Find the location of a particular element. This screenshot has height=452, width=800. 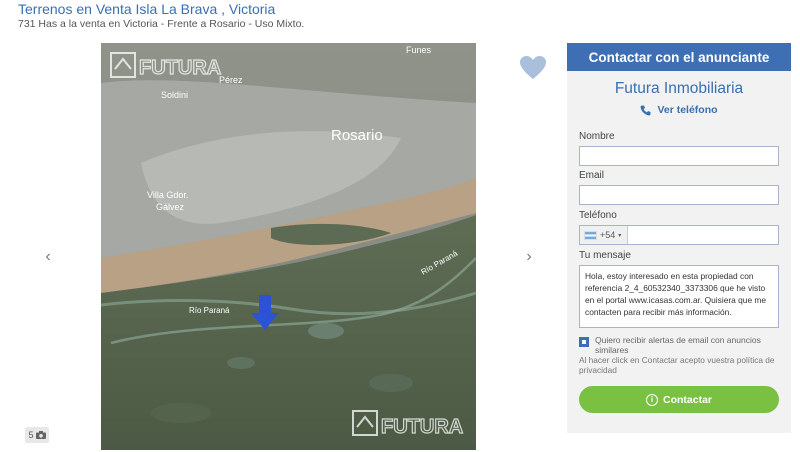

message-label: Tu mensaje is located at coordinates (605, 255).